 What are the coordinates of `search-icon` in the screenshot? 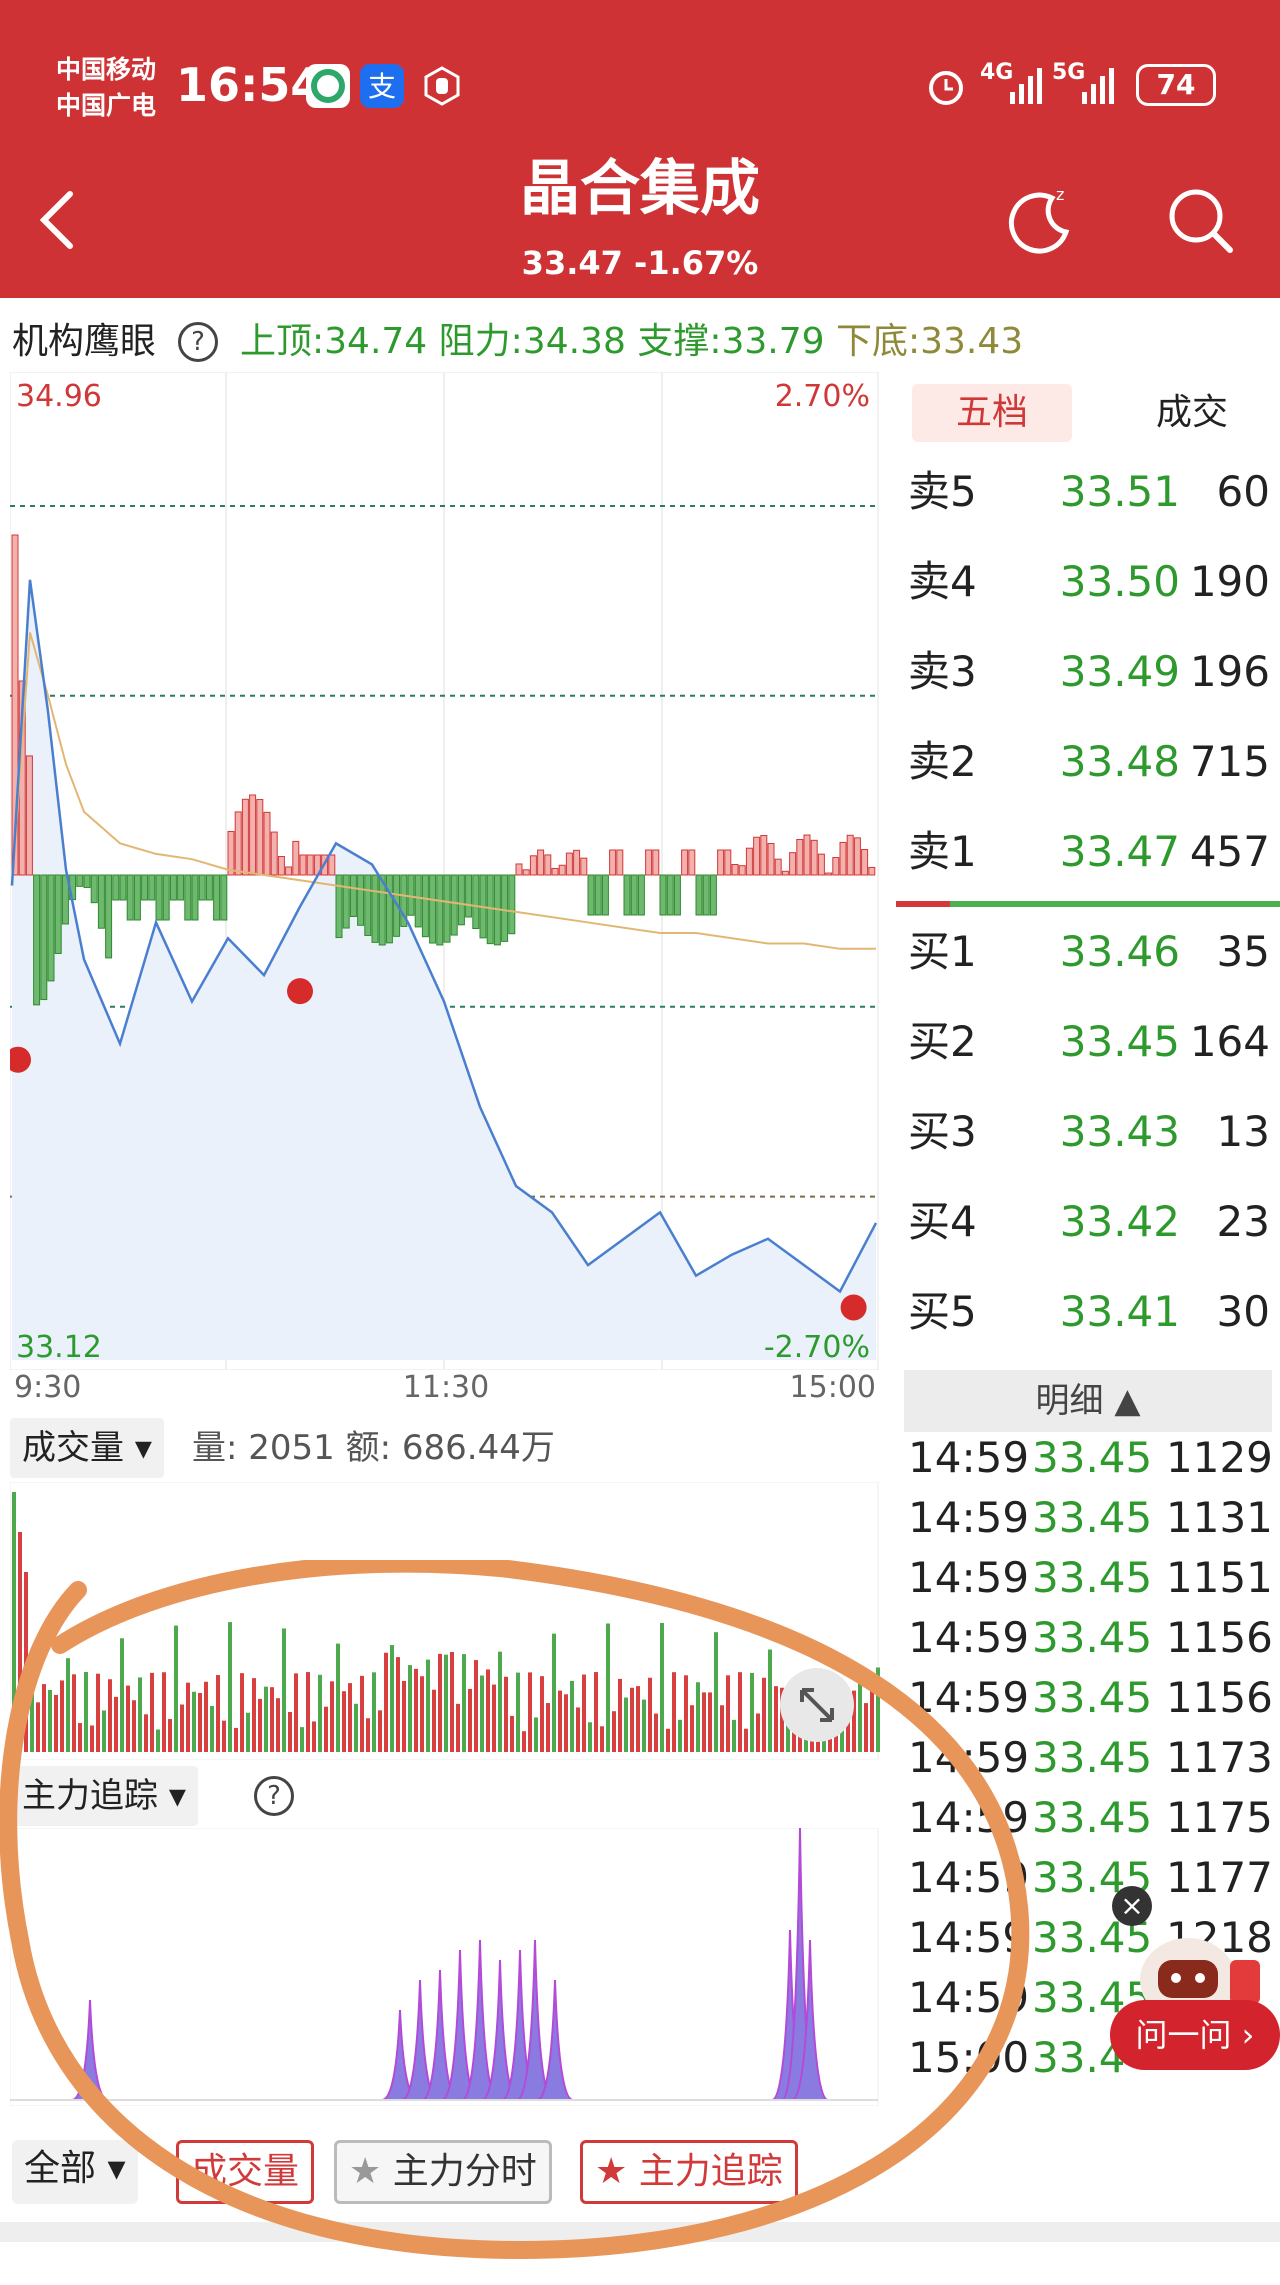 It's located at (1200, 220).